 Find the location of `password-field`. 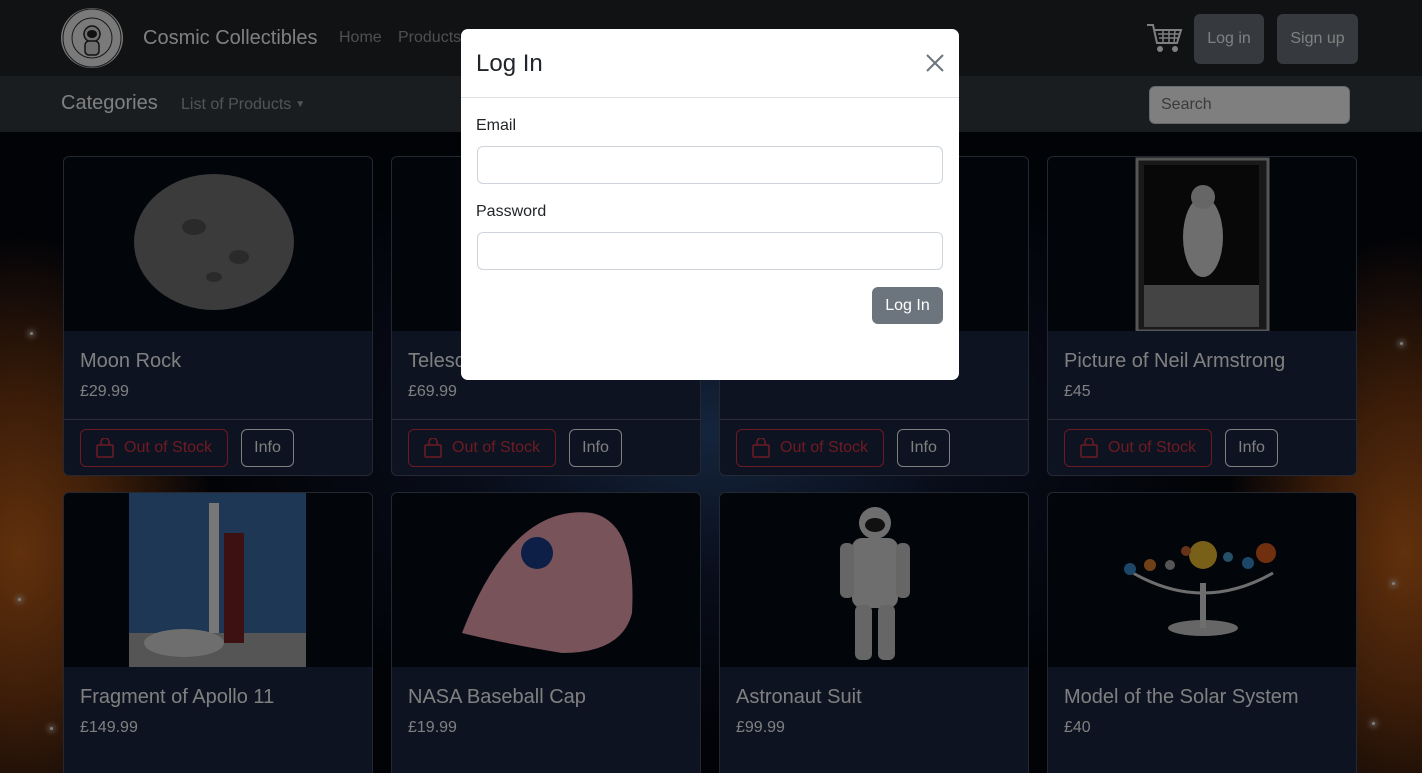

password-field is located at coordinates (710, 251).